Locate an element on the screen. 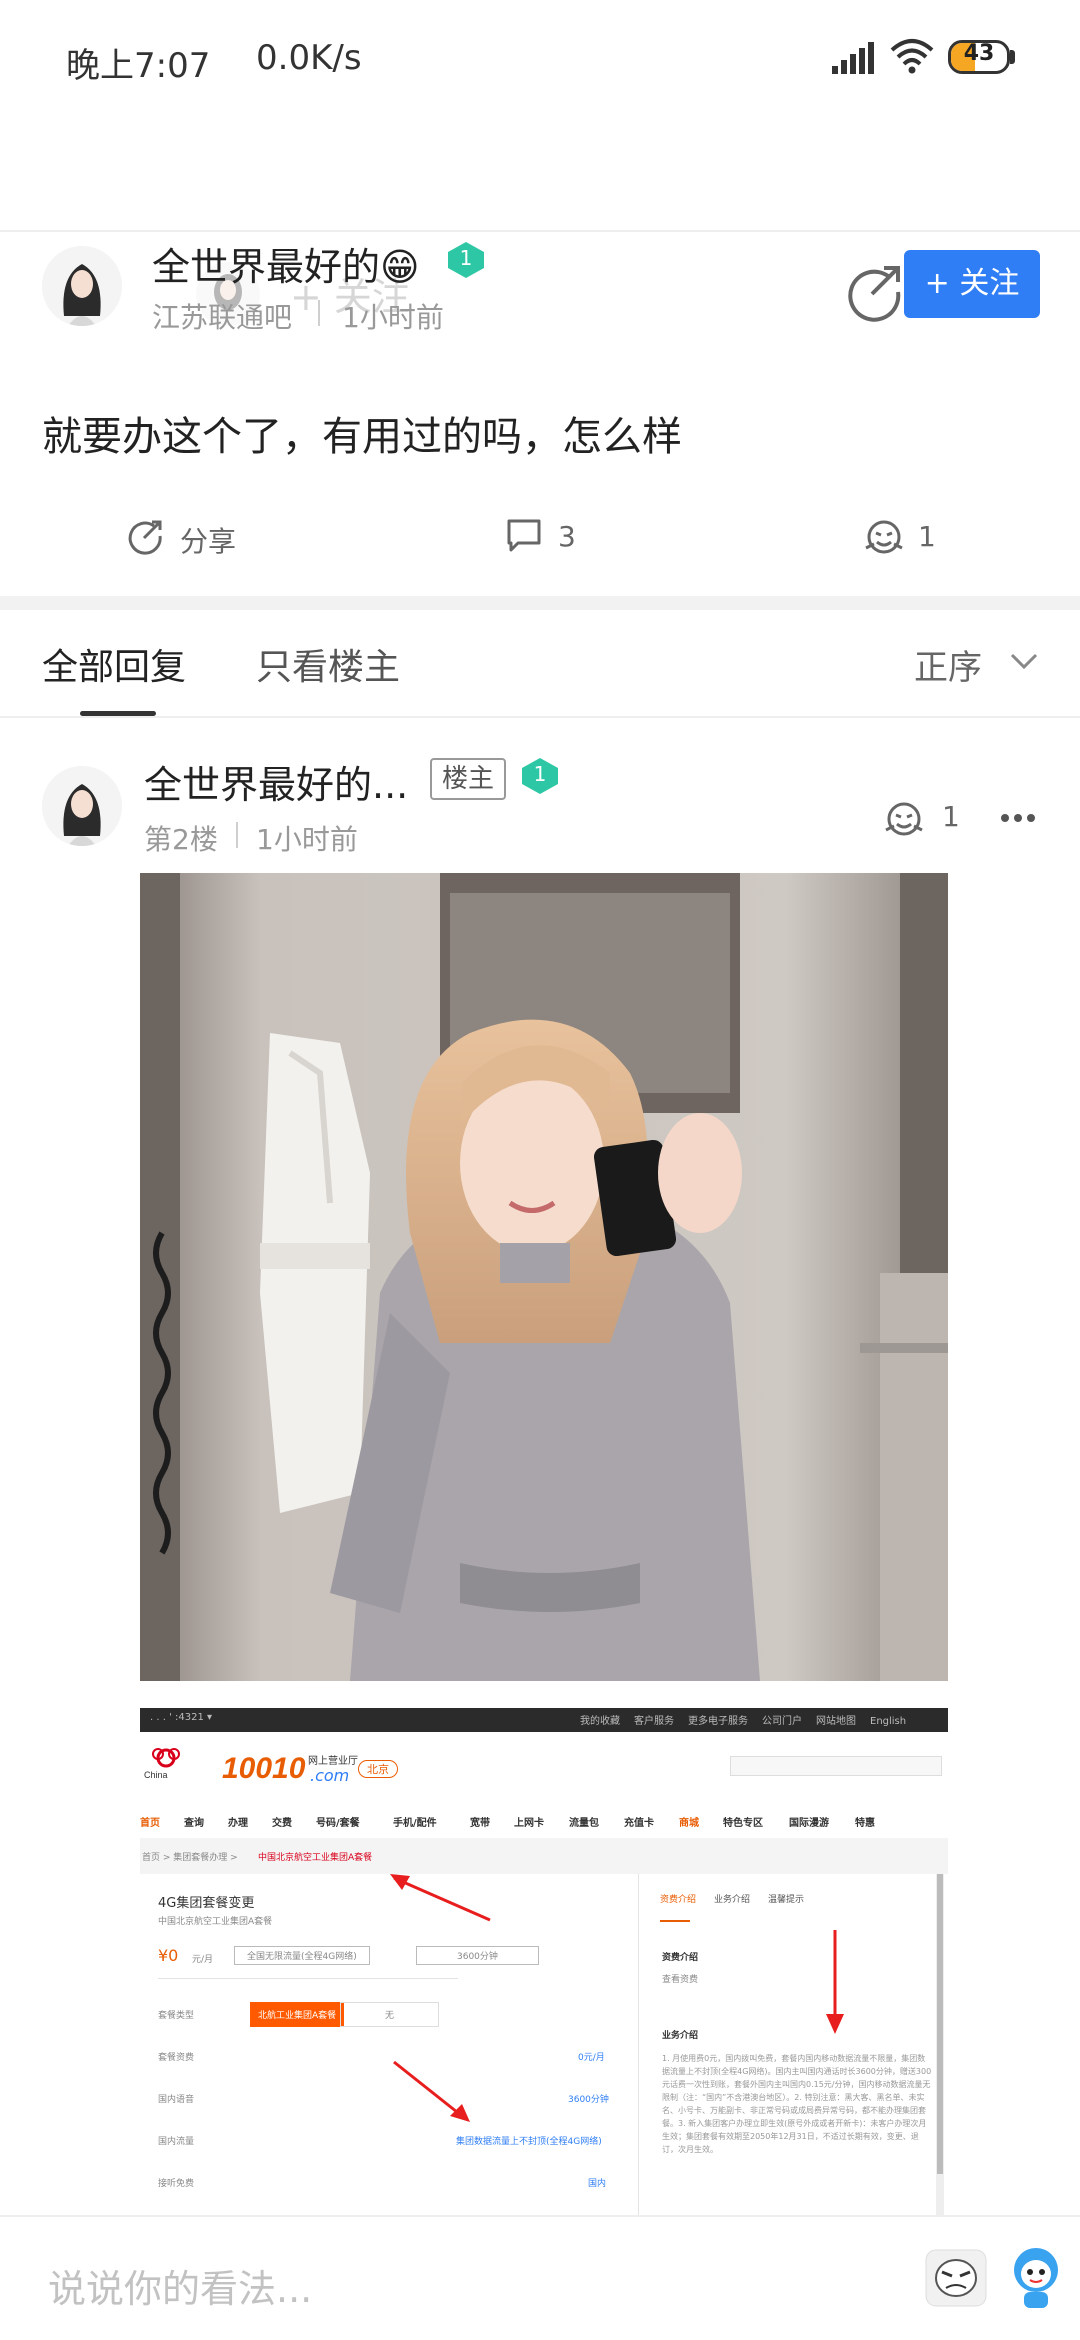  status-bar: 晚上7:07 0.0K/s 43 is located at coordinates (540, 60).